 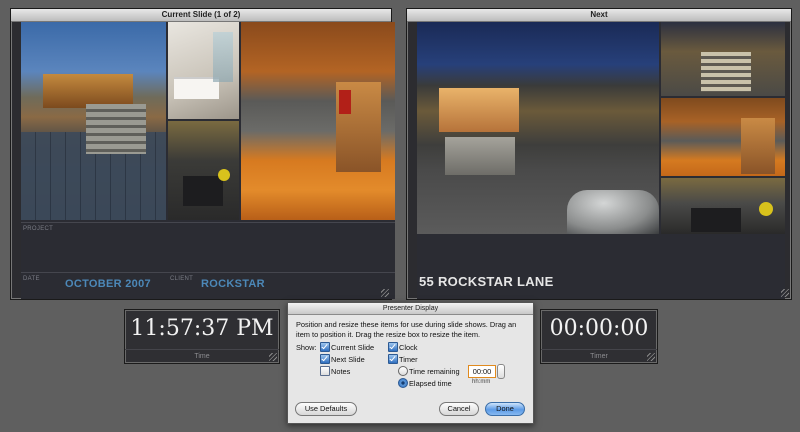 What do you see at coordinates (38, 229) in the screenshot?
I see `project-label: PROJECT` at bounding box center [38, 229].